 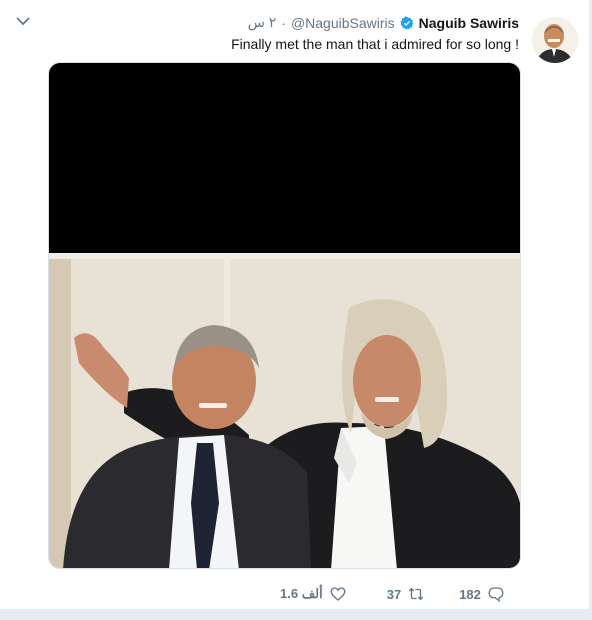 What do you see at coordinates (482, 594) in the screenshot?
I see `reply-button: 182` at bounding box center [482, 594].